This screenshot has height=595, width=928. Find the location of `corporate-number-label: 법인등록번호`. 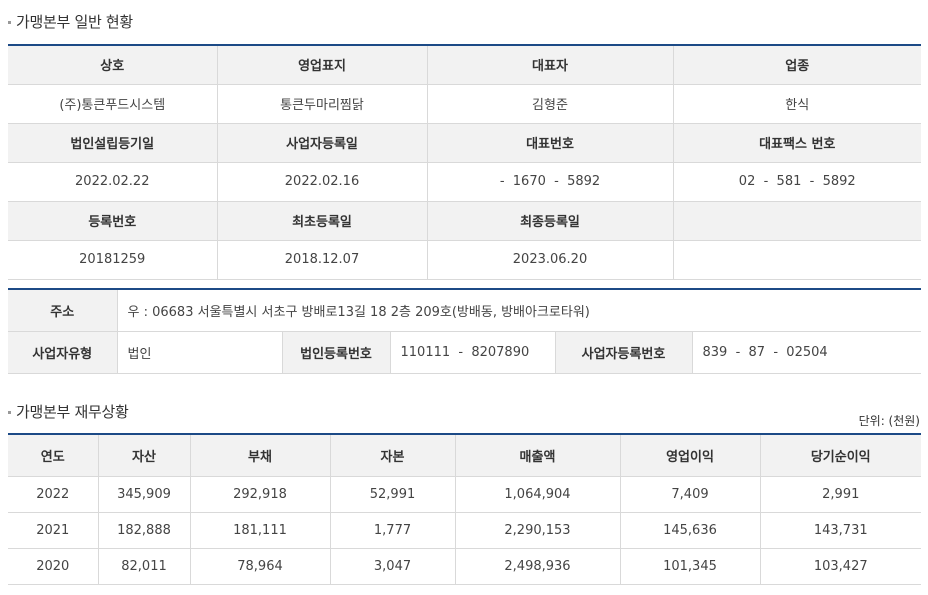

corporate-number-label: 법인등록번호 is located at coordinates (336, 352).